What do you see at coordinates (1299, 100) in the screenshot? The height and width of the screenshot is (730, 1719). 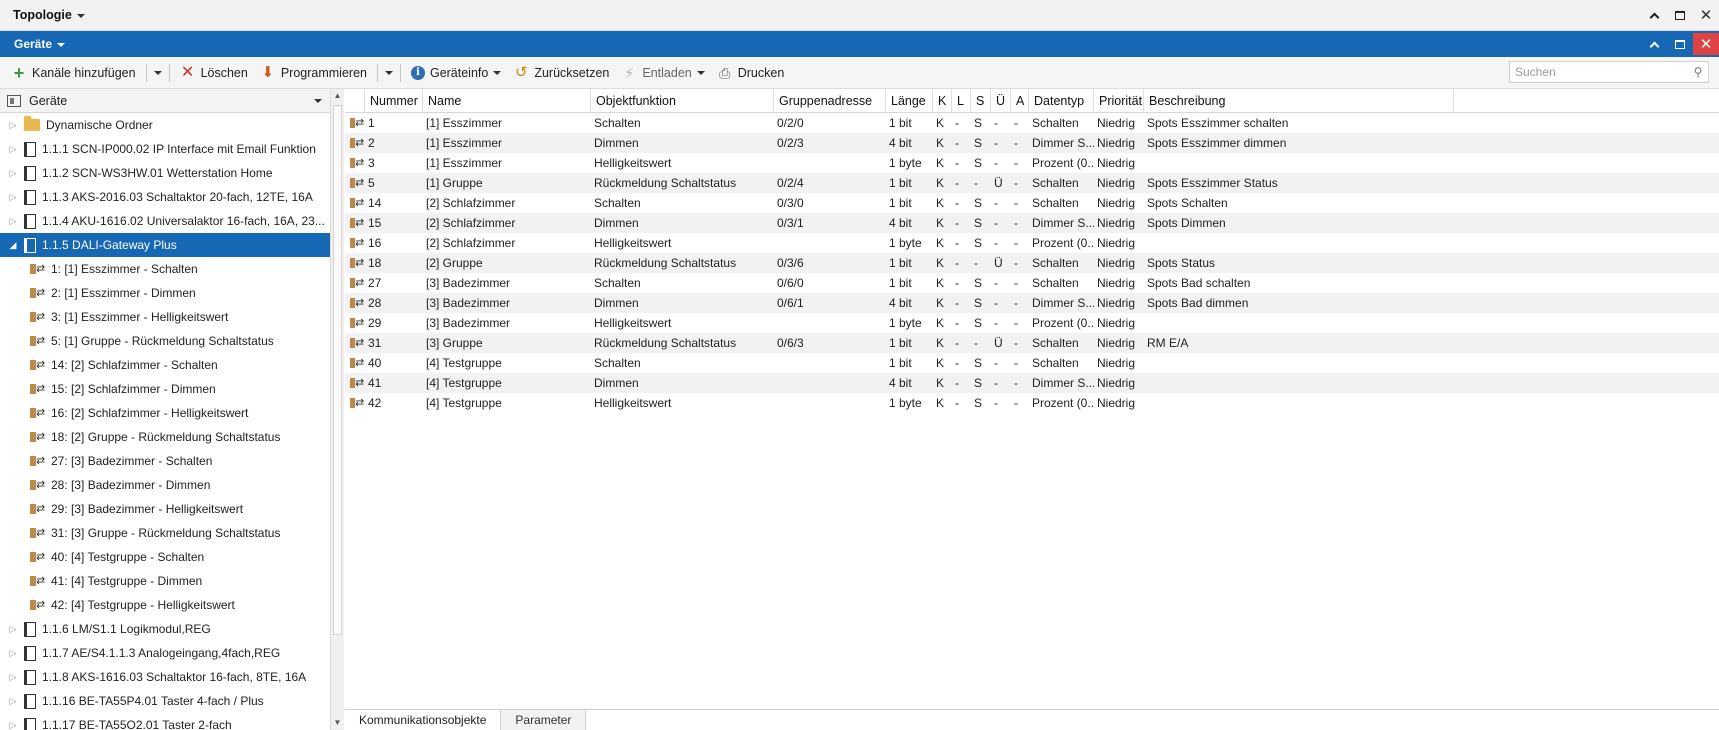 I see `column-header: Beschreibung` at bounding box center [1299, 100].